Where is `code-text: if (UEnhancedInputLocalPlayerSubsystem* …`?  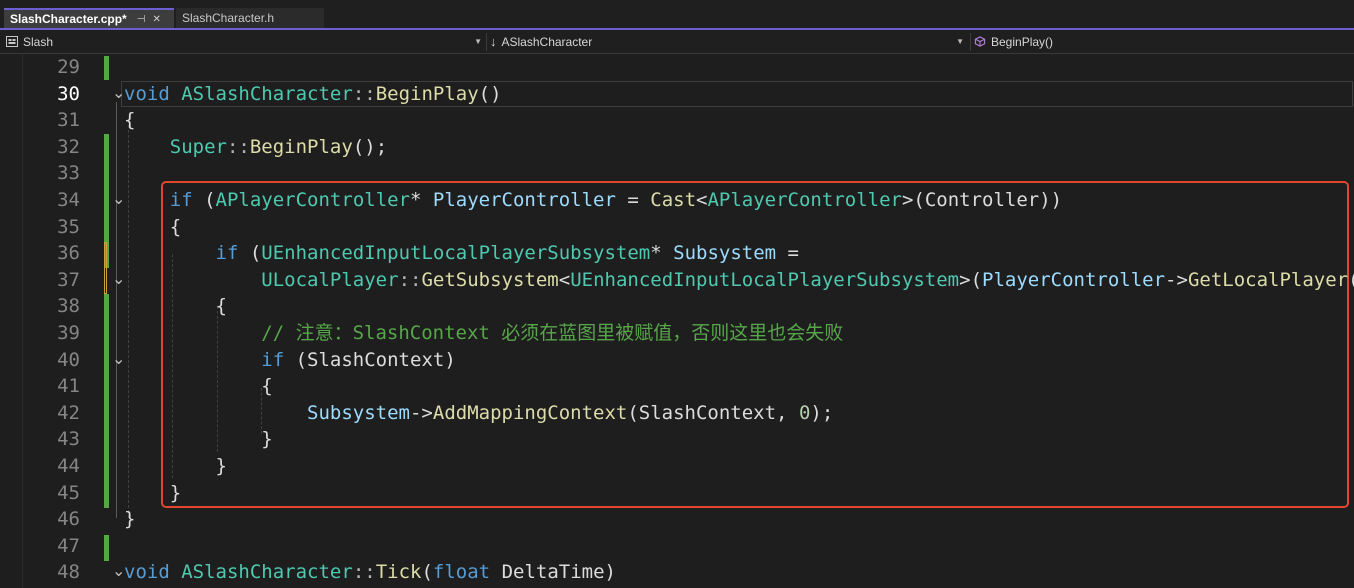
code-text: if (UEnhancedInputLocalPlayerSubsystem* … is located at coordinates (461, 253).